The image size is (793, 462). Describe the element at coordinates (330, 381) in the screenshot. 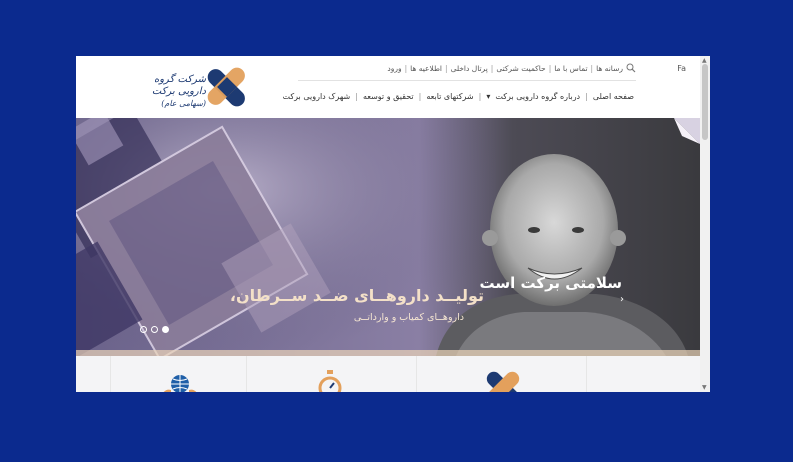

I see `stopwatch-icon` at that location.